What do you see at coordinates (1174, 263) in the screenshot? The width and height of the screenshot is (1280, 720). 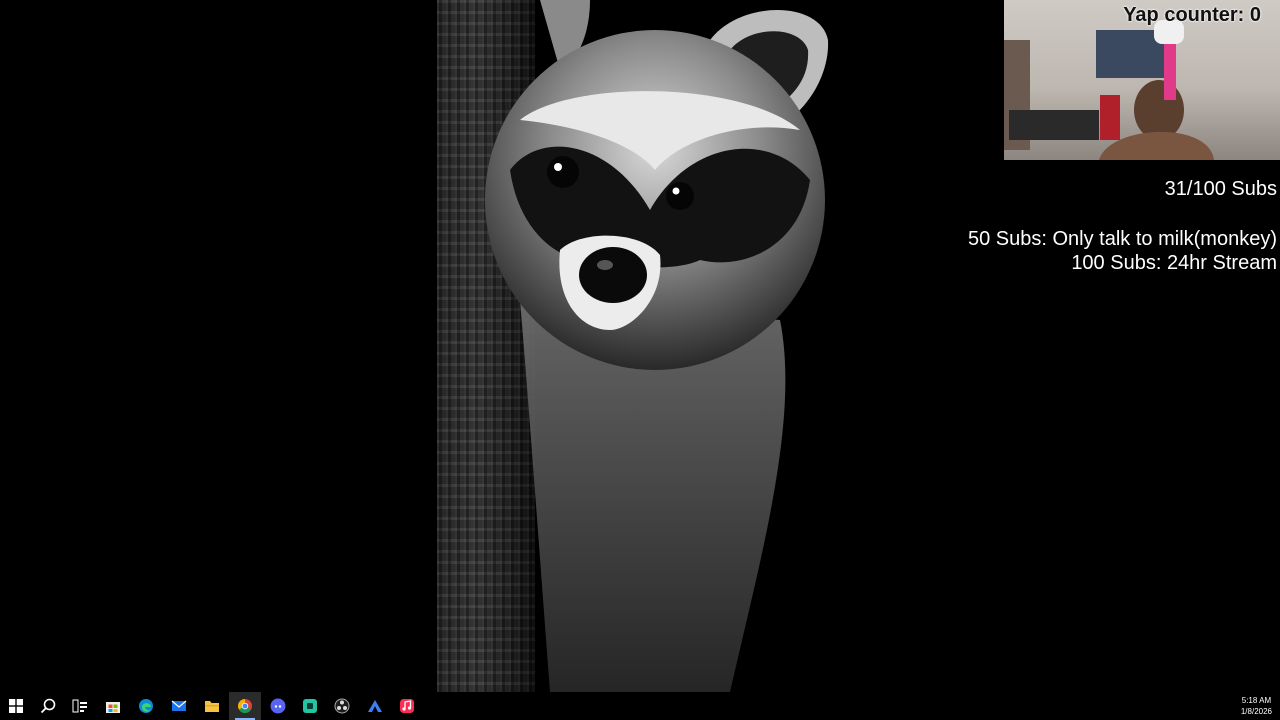 I see `goal-100-subs: 100 Subs: 24hr Stream` at bounding box center [1174, 263].